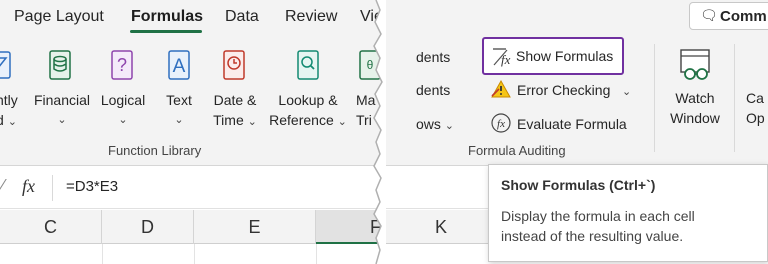 Image resolution: width=768 pixels, height=264 pixels. What do you see at coordinates (62, 110) in the screenshot?
I see `financial-button: Financial ⌄` at bounding box center [62, 110].